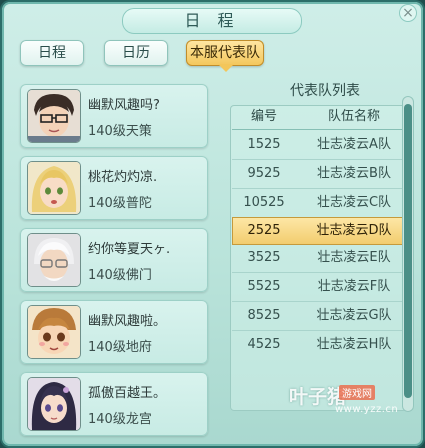 This screenshot has height=448, width=425. I want to click on member-name: 孤傲百越王。, so click(127, 393).